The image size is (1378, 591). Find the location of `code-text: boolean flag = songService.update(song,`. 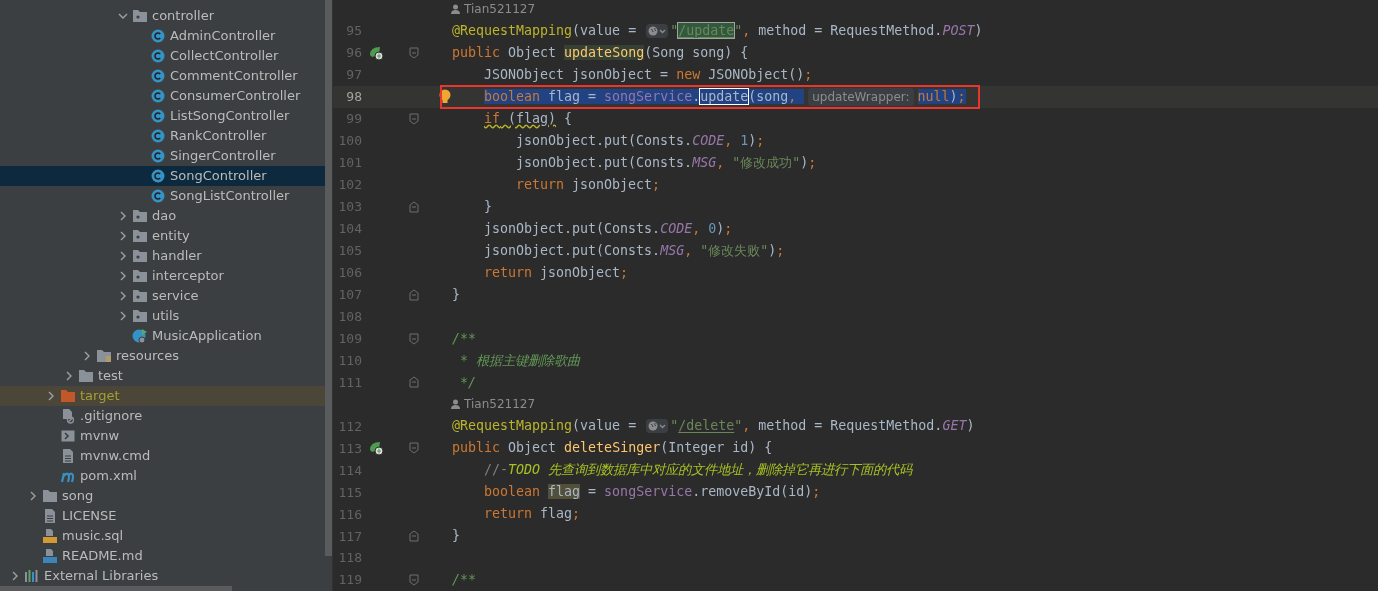

code-text: boolean flag = songService.update(song, is located at coordinates (644, 96).